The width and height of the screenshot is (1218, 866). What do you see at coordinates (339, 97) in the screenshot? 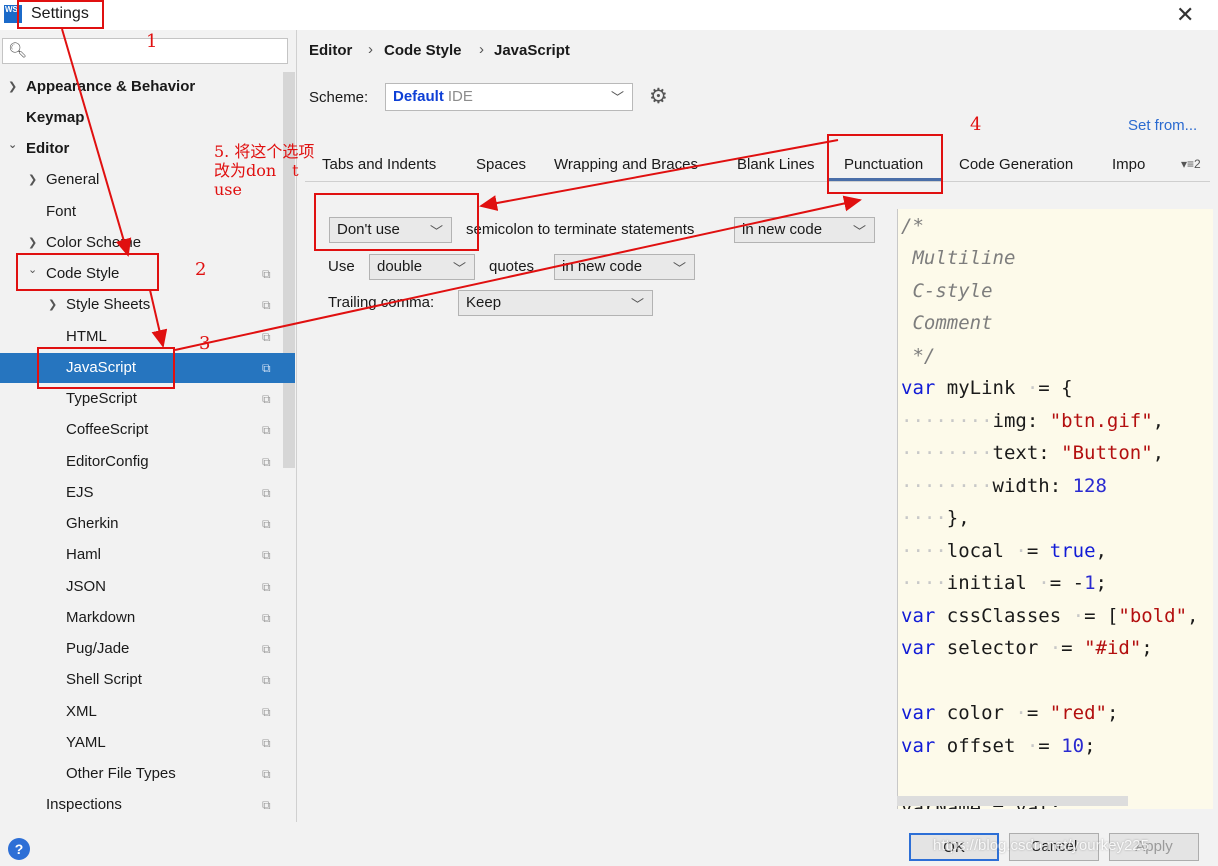
I see `scheme-label: Scheme:` at bounding box center [339, 97].